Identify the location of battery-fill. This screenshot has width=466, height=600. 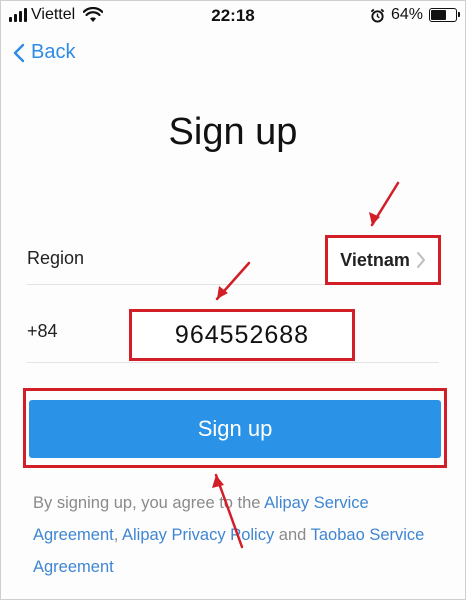
(438, 15).